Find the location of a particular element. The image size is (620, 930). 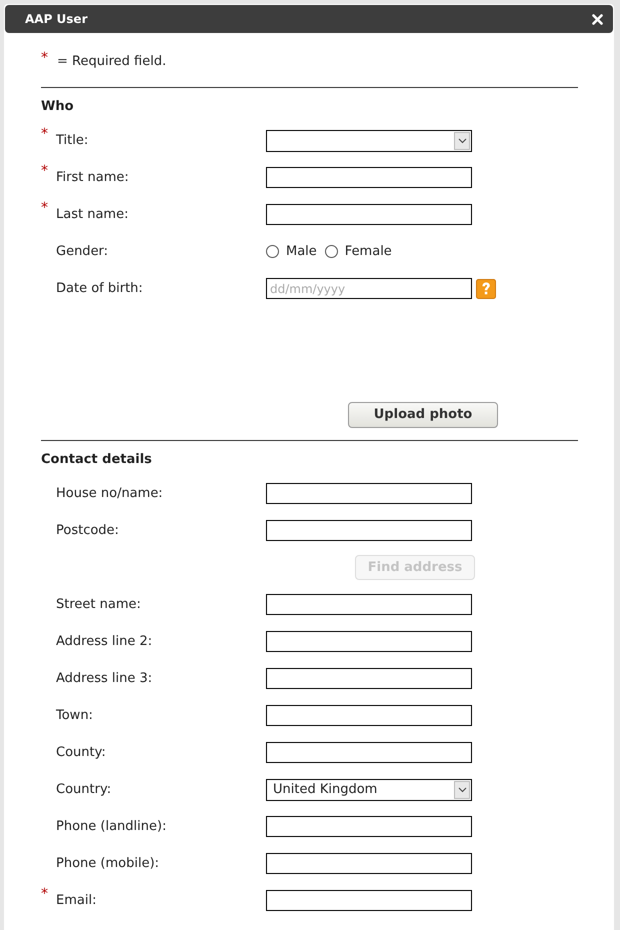

field-label: Date of birth: is located at coordinates (99, 288).